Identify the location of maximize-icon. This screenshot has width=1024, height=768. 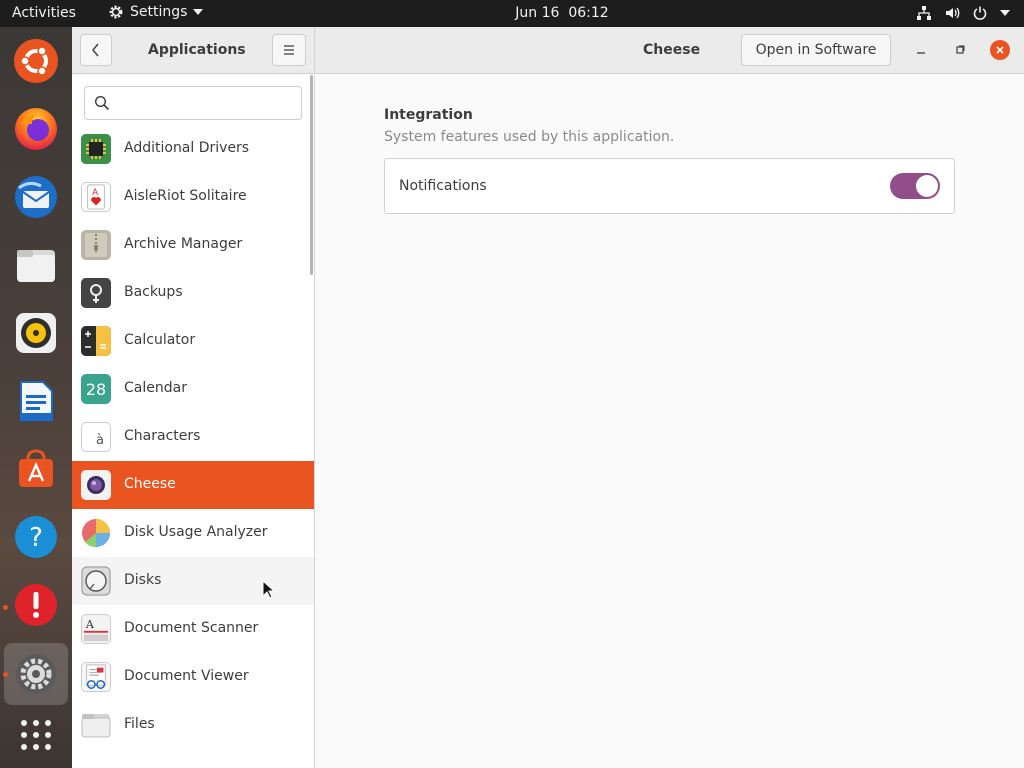
(960, 49).